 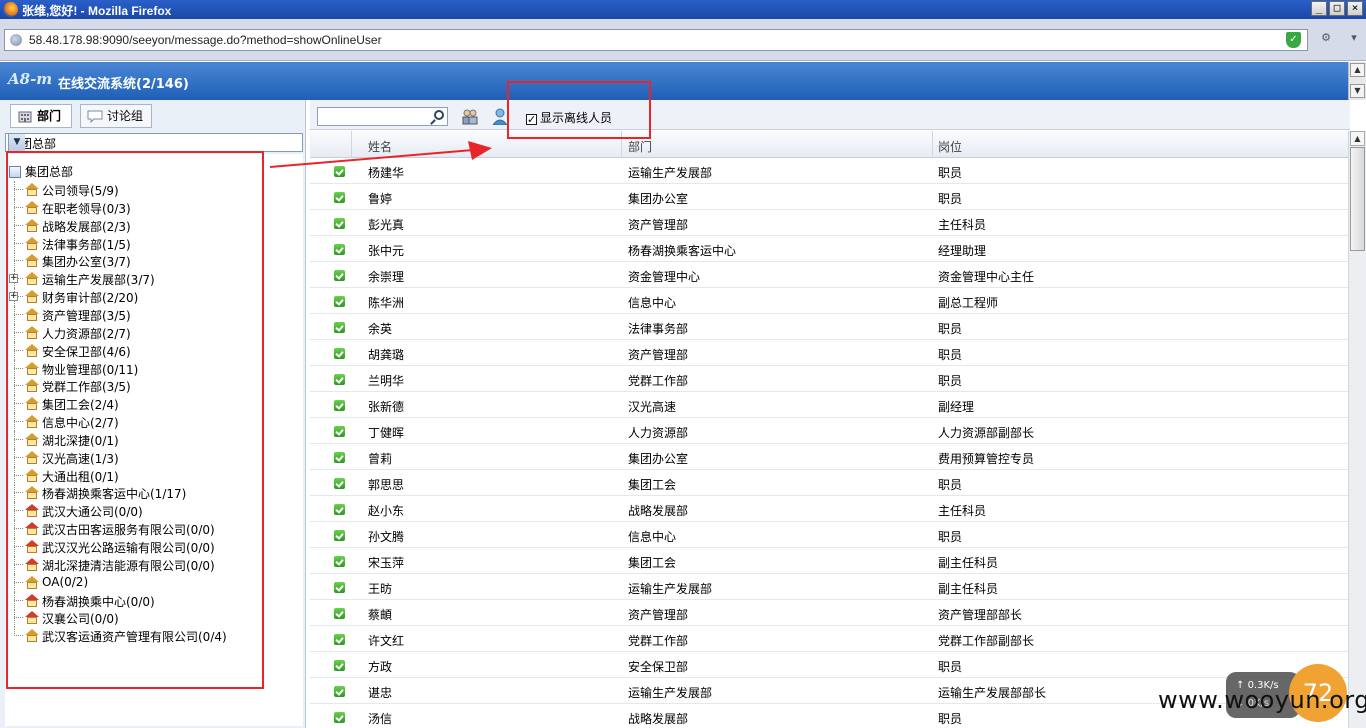 I want to click on table-row: 张新德 汉光高速 副经理, so click(x=829, y=405).